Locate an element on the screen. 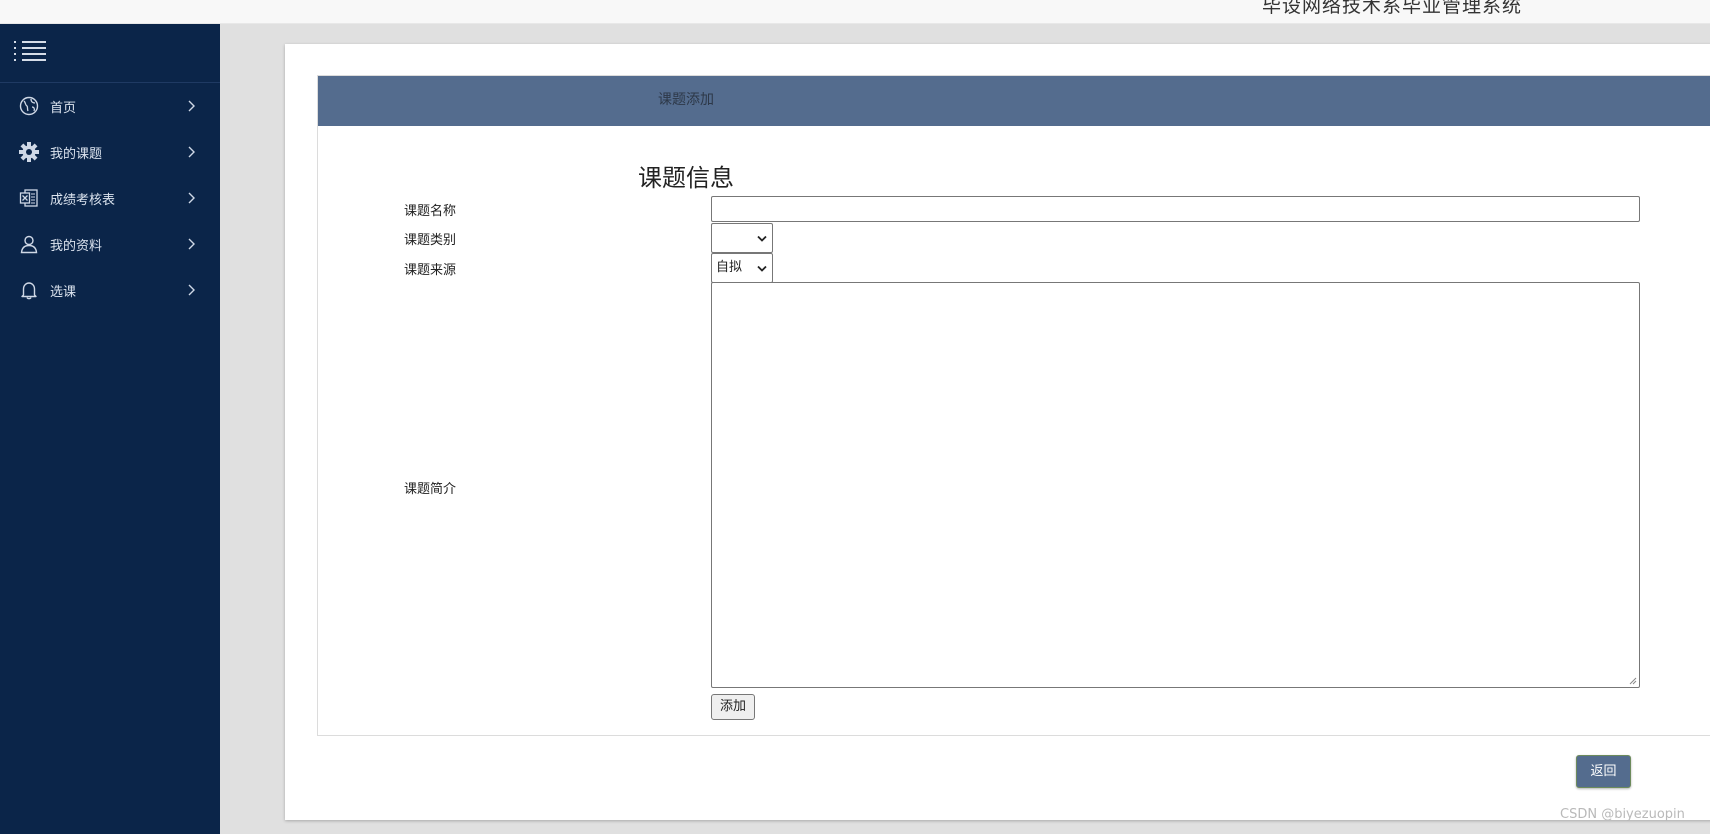  sidebar: 首页 我的课题 成绩考核表 我的资料 选课 is located at coordinates (110, 429).